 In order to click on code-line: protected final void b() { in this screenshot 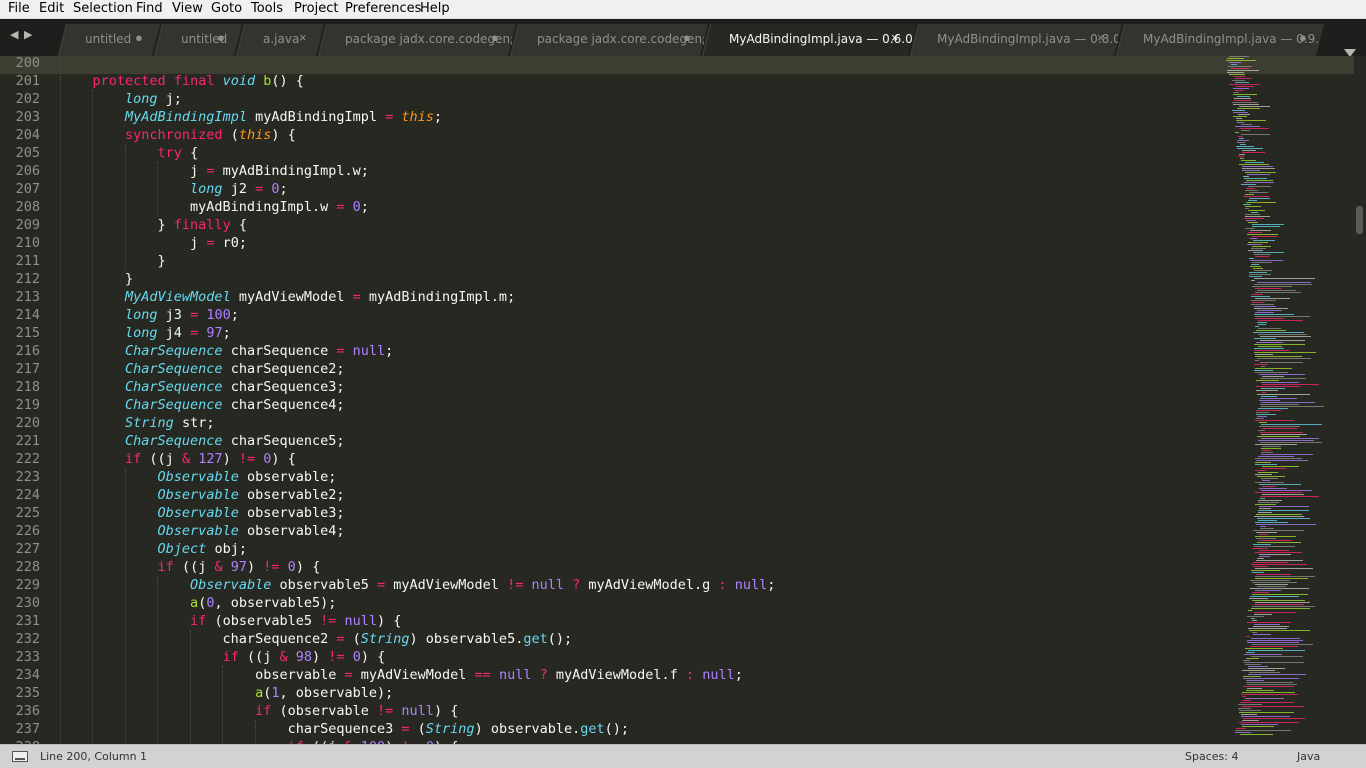, I will do `click(182, 81)`.